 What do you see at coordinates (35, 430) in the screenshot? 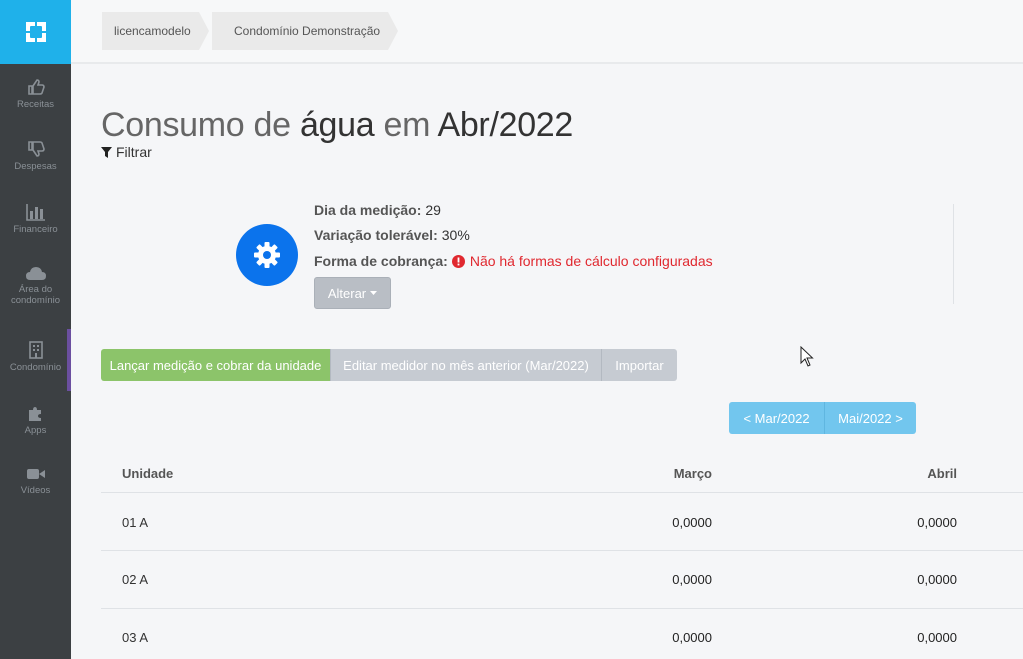
I see `sidebar-item-label: Apps` at bounding box center [35, 430].